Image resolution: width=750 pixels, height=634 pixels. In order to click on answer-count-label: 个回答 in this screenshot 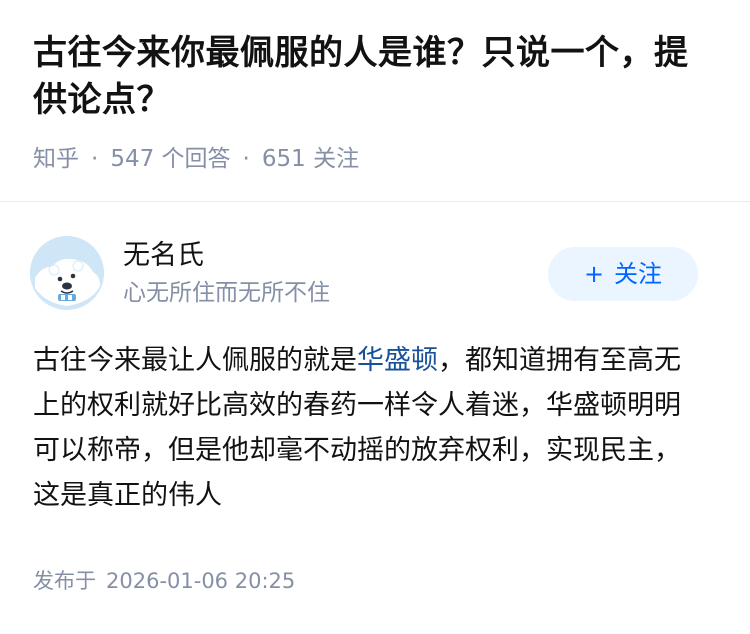, I will do `click(196, 159)`.